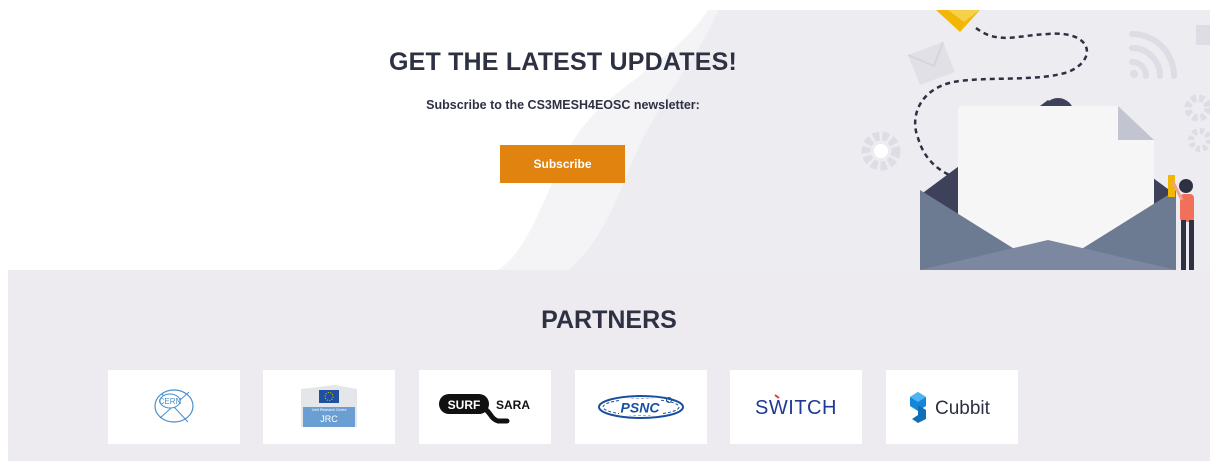 The width and height of the screenshot is (1210, 461). What do you see at coordinates (170, 401) in the screenshot?
I see `svg-text: CERN` at bounding box center [170, 401].